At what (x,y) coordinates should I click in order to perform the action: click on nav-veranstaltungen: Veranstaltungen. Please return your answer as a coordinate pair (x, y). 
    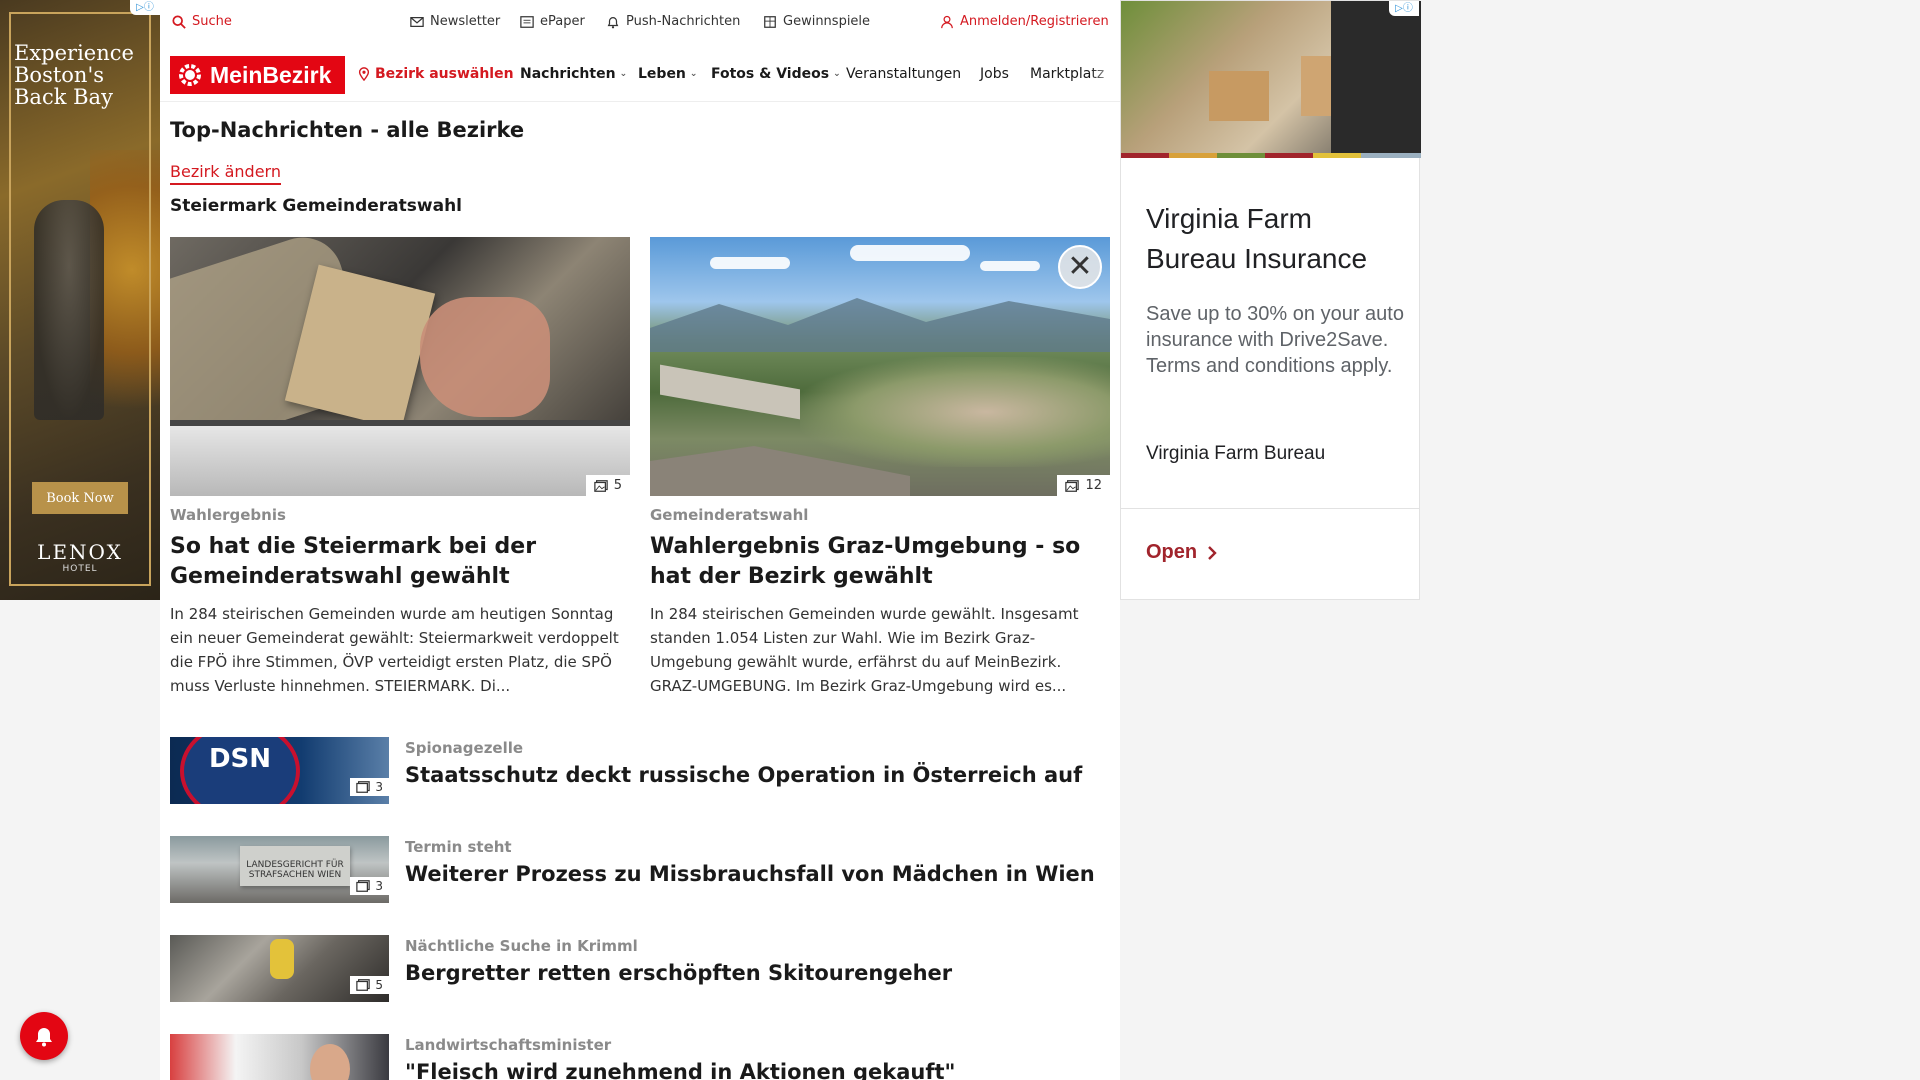
    Looking at the image, I should click on (903, 74).